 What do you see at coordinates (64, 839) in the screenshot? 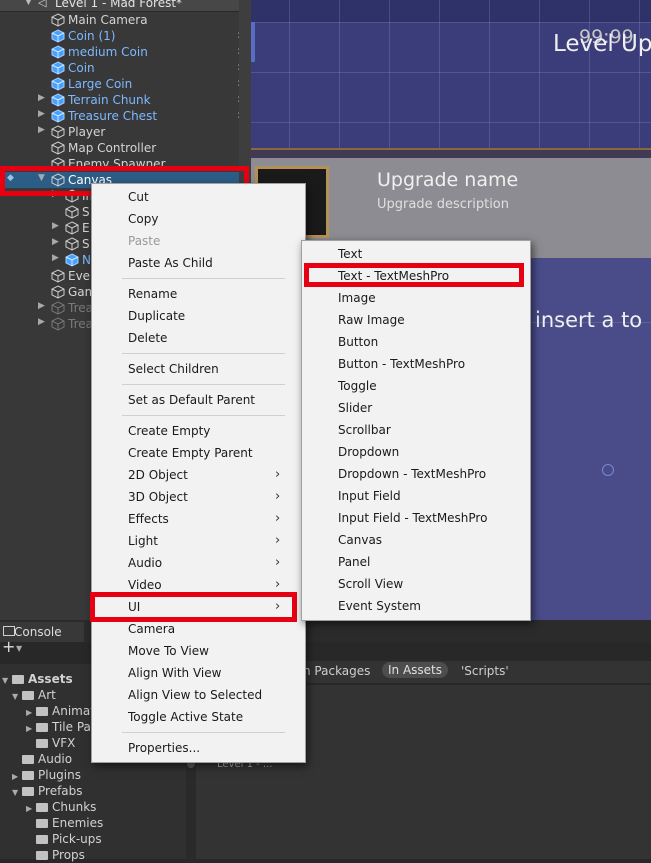
I see `folder-item: Pick-ups` at bounding box center [64, 839].